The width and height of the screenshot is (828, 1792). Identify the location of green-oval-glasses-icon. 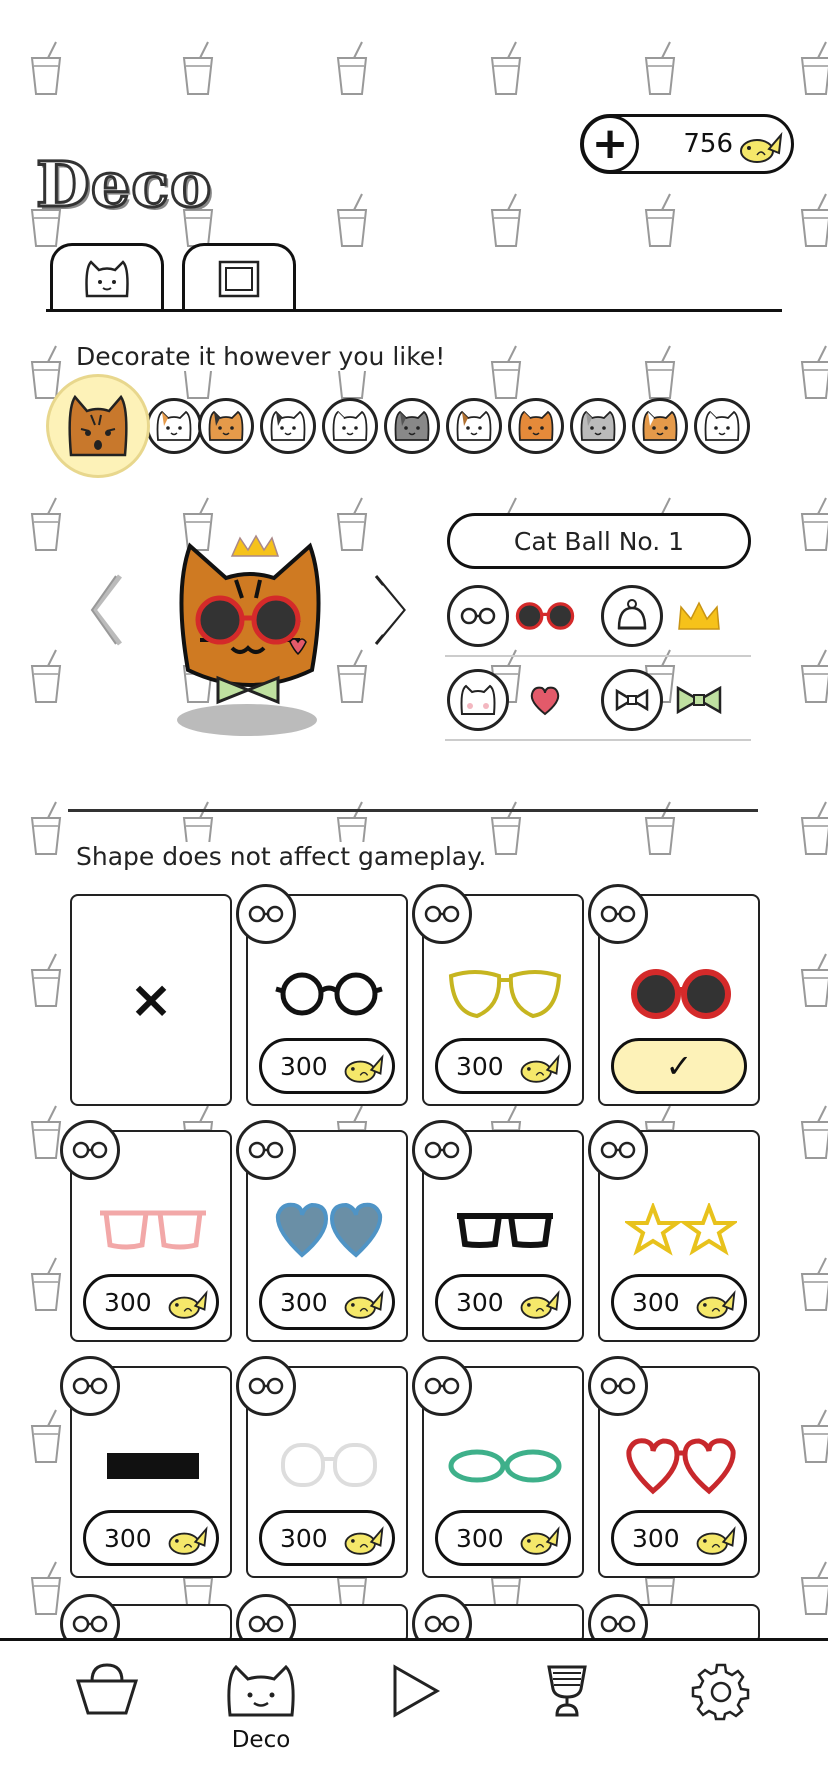
(505, 1466).